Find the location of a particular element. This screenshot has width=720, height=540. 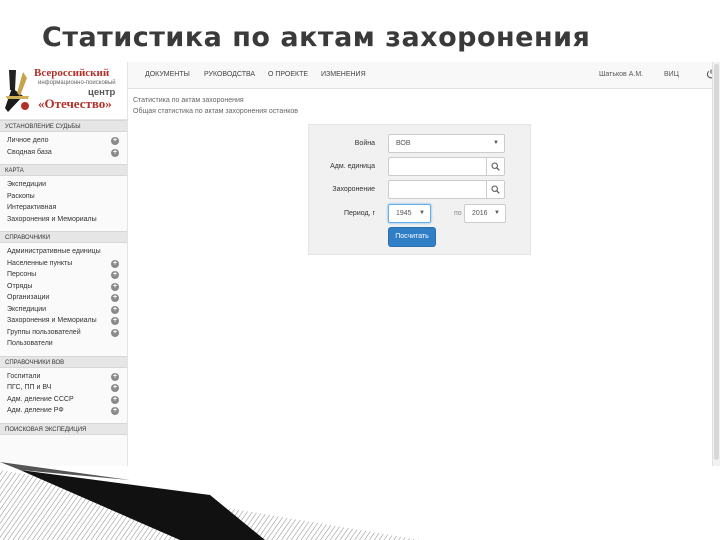

scrollbar-thumb is located at coordinates (716, 262).